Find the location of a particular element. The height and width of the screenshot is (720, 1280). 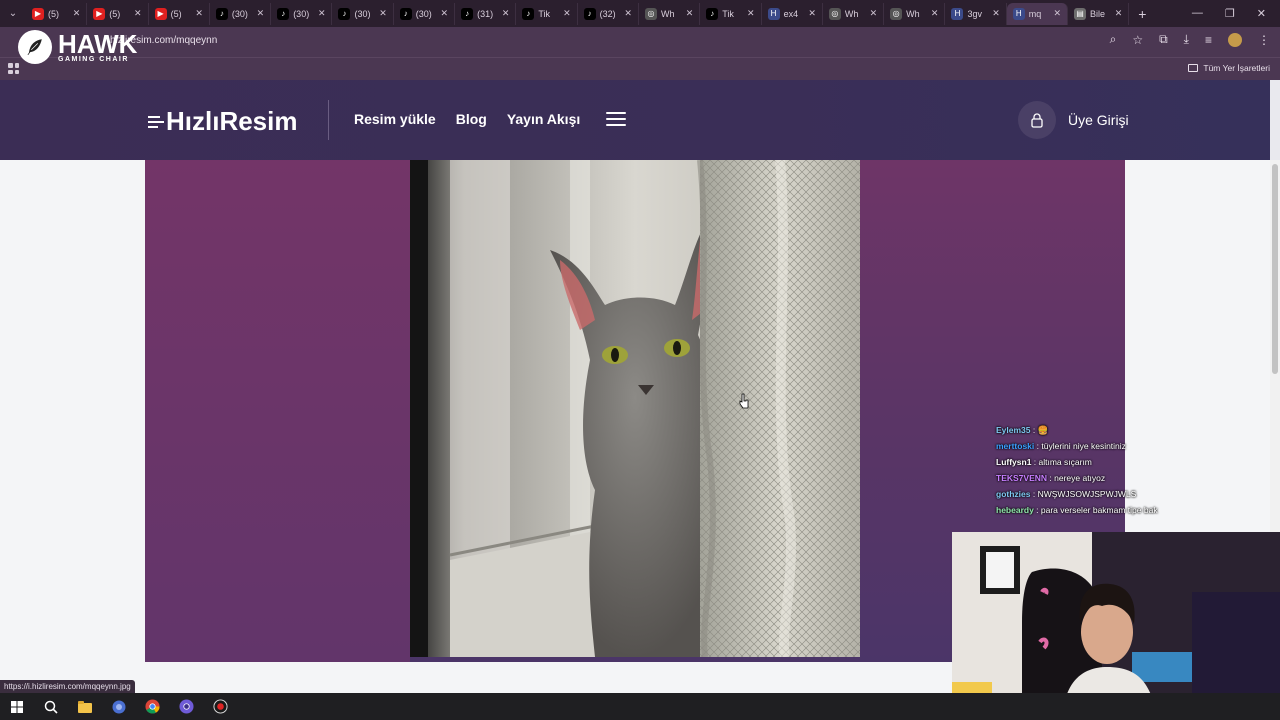

zoom-icon: ⌕ is located at coordinates (1113, 39).